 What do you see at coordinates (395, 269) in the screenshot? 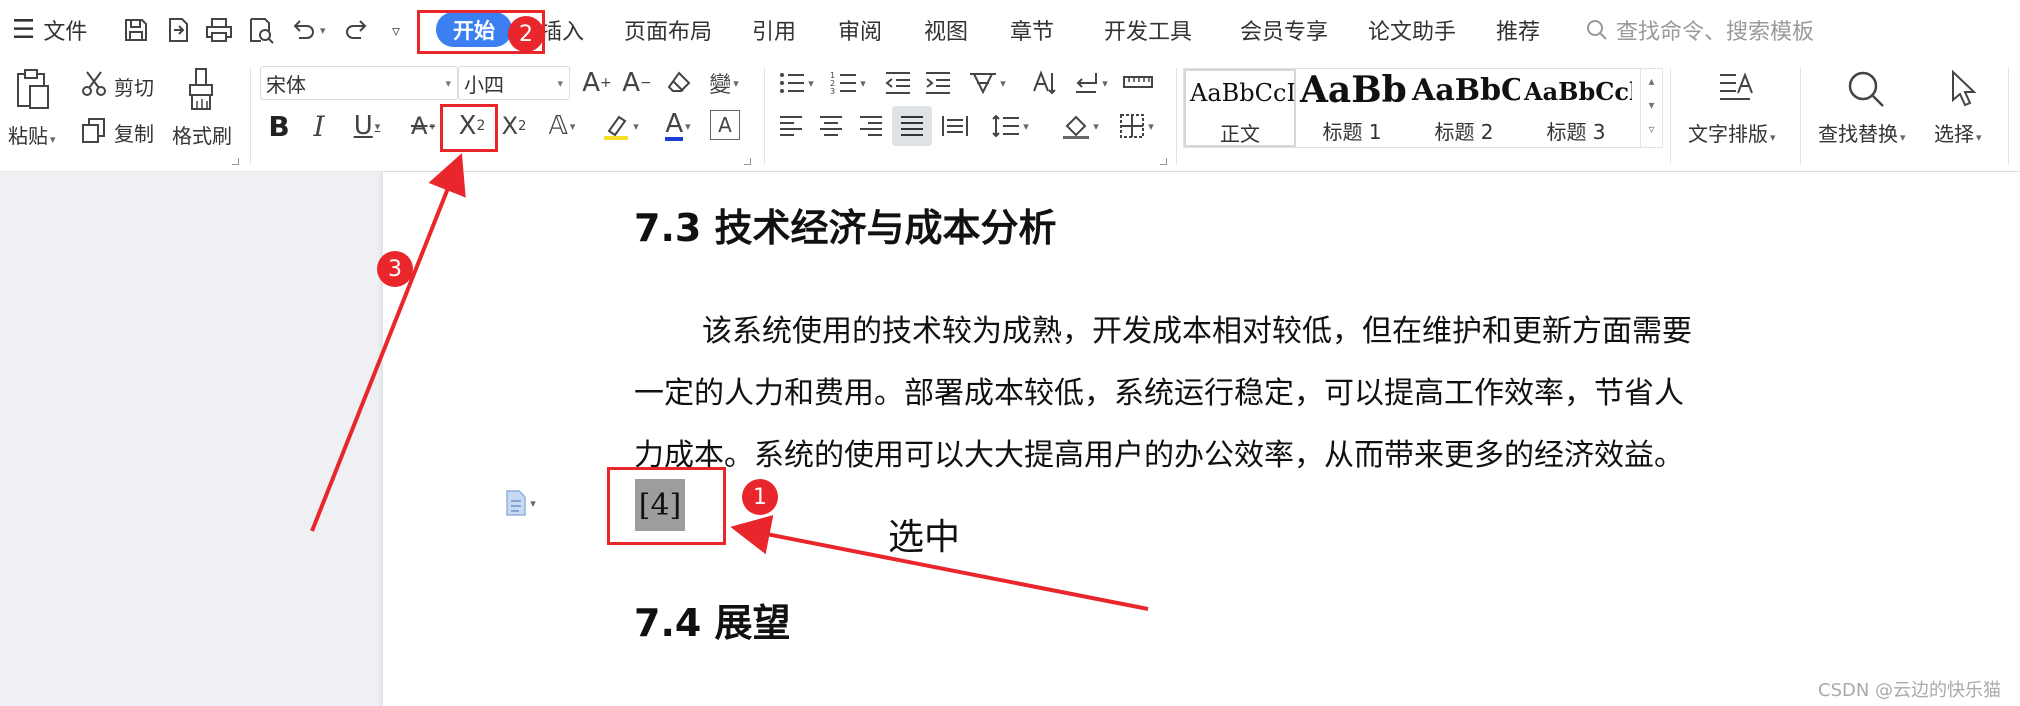
I see `step-badge-3: 3` at bounding box center [395, 269].